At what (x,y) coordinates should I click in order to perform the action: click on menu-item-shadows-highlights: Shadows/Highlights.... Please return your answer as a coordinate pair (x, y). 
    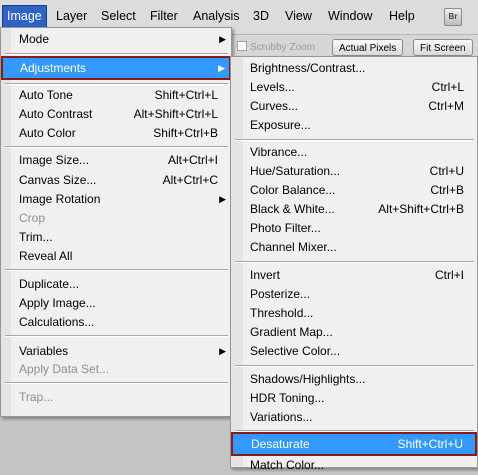
    Looking at the image, I should click on (354, 379).